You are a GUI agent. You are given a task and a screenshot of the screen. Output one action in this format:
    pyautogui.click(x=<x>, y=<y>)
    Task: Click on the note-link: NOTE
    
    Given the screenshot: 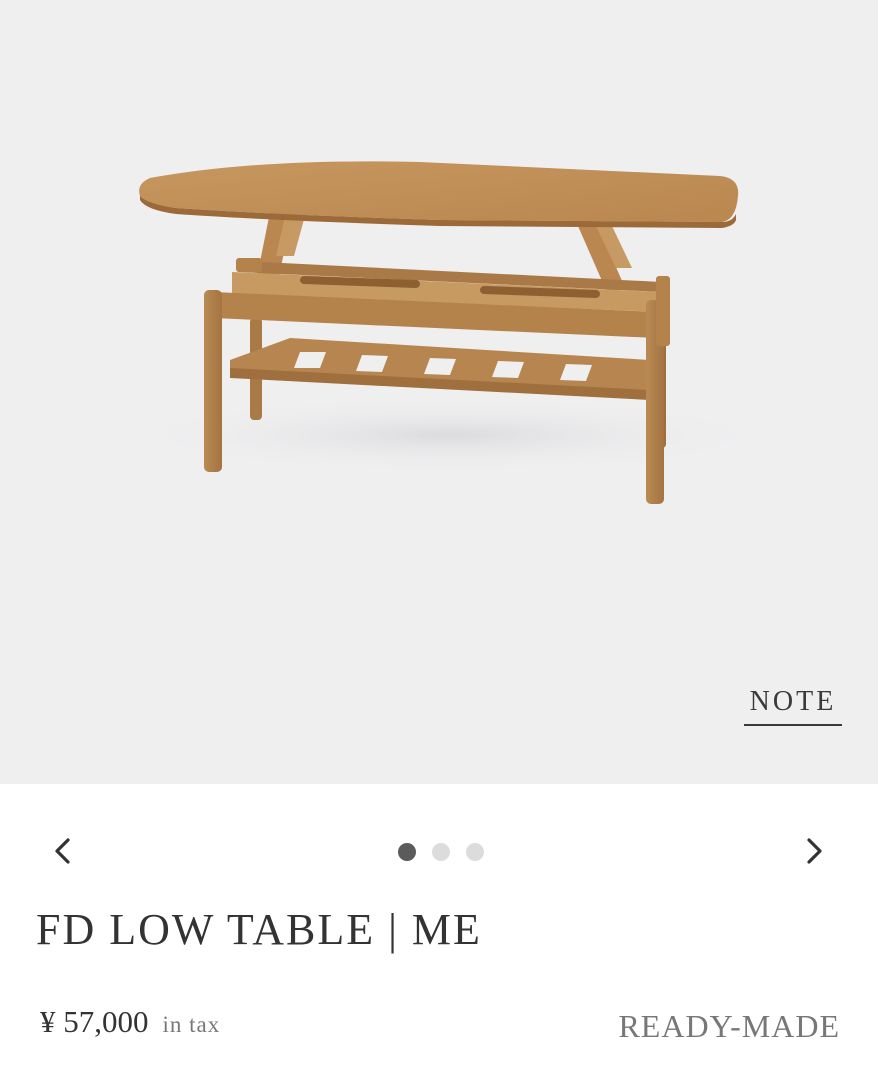 What is the action you would take?
    pyautogui.click(x=793, y=707)
    